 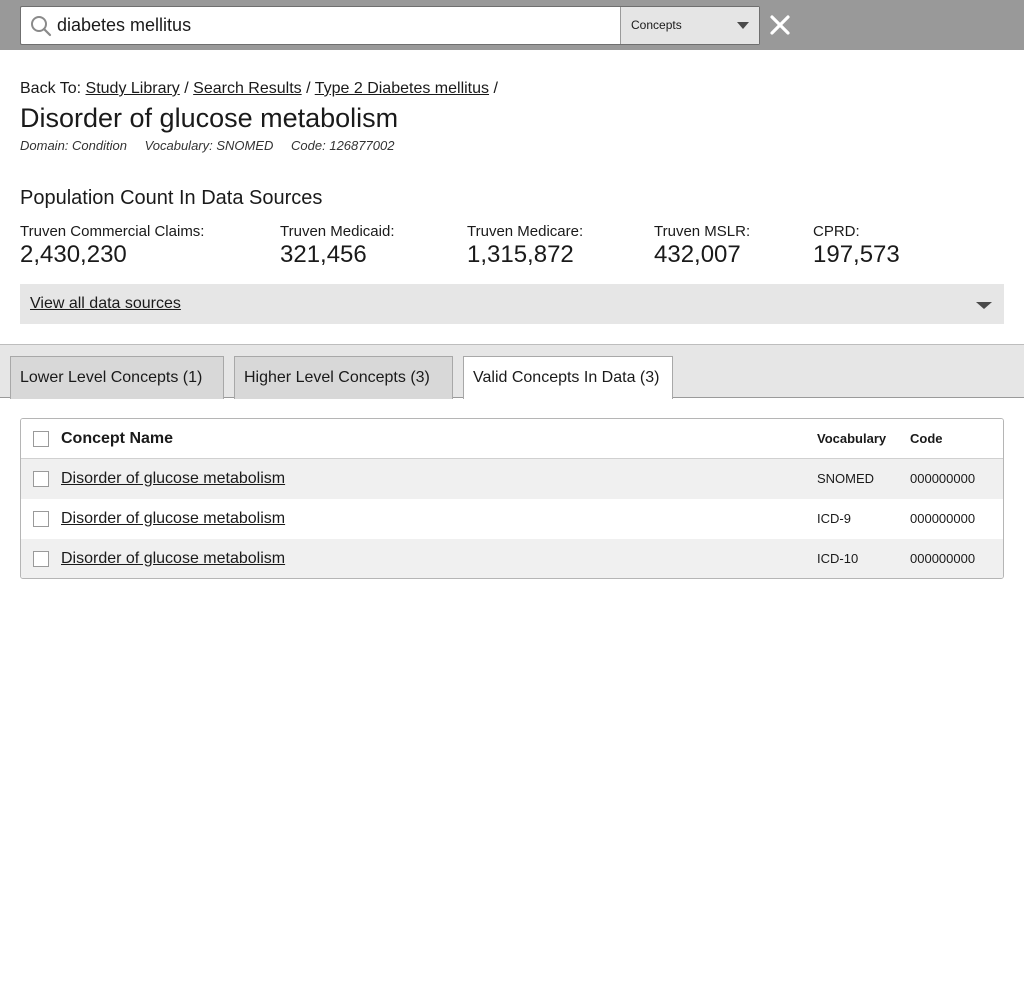 What do you see at coordinates (926, 438) in the screenshot?
I see `column-header-code: Code` at bounding box center [926, 438].